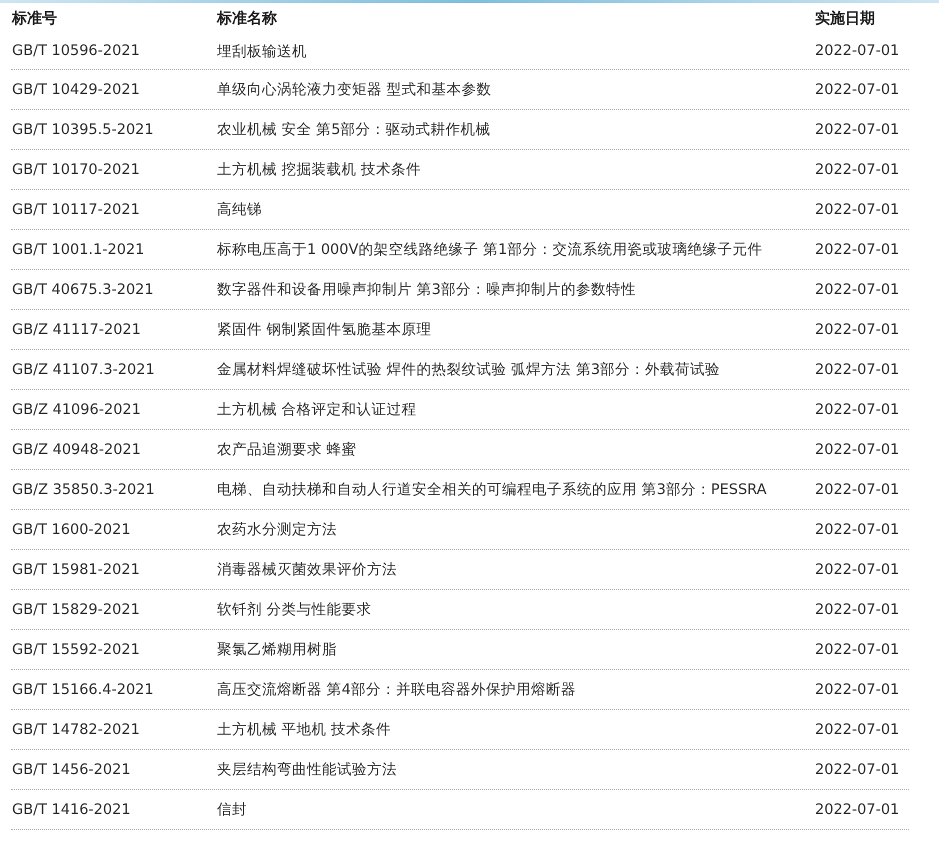  What do you see at coordinates (239, 209) in the screenshot?
I see `table-cell-text: 高纯锑` at bounding box center [239, 209].